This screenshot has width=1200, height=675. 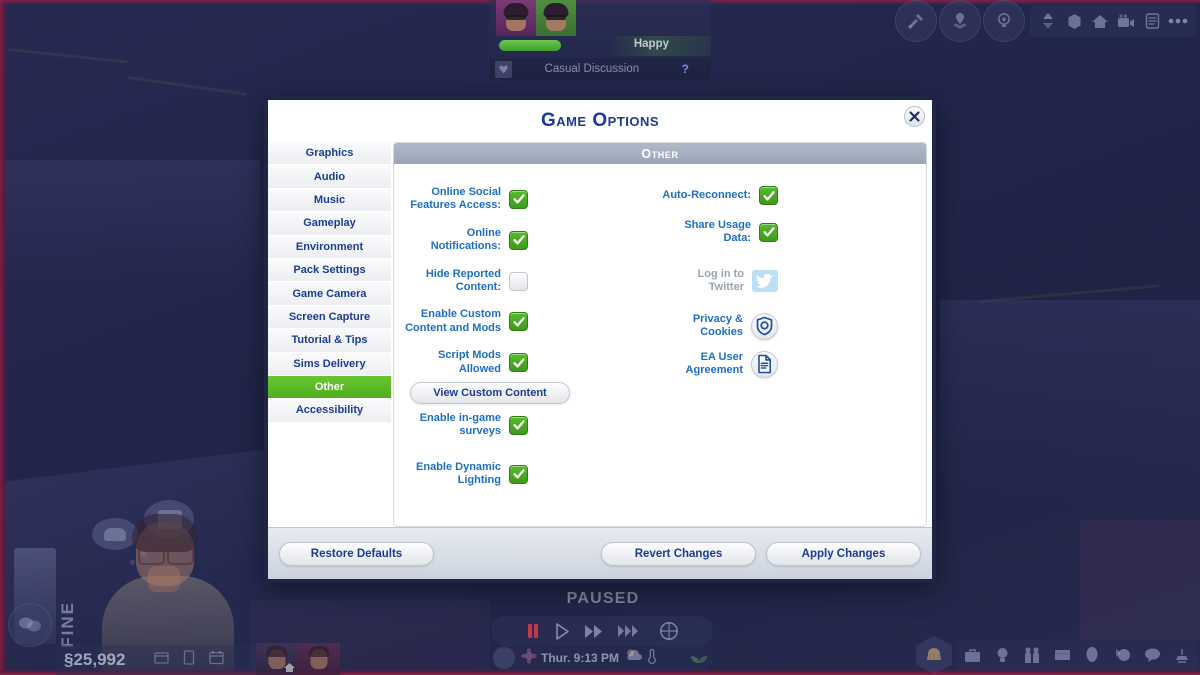 I want to click on checkbox-online-social-features-access, so click(x=518, y=199).